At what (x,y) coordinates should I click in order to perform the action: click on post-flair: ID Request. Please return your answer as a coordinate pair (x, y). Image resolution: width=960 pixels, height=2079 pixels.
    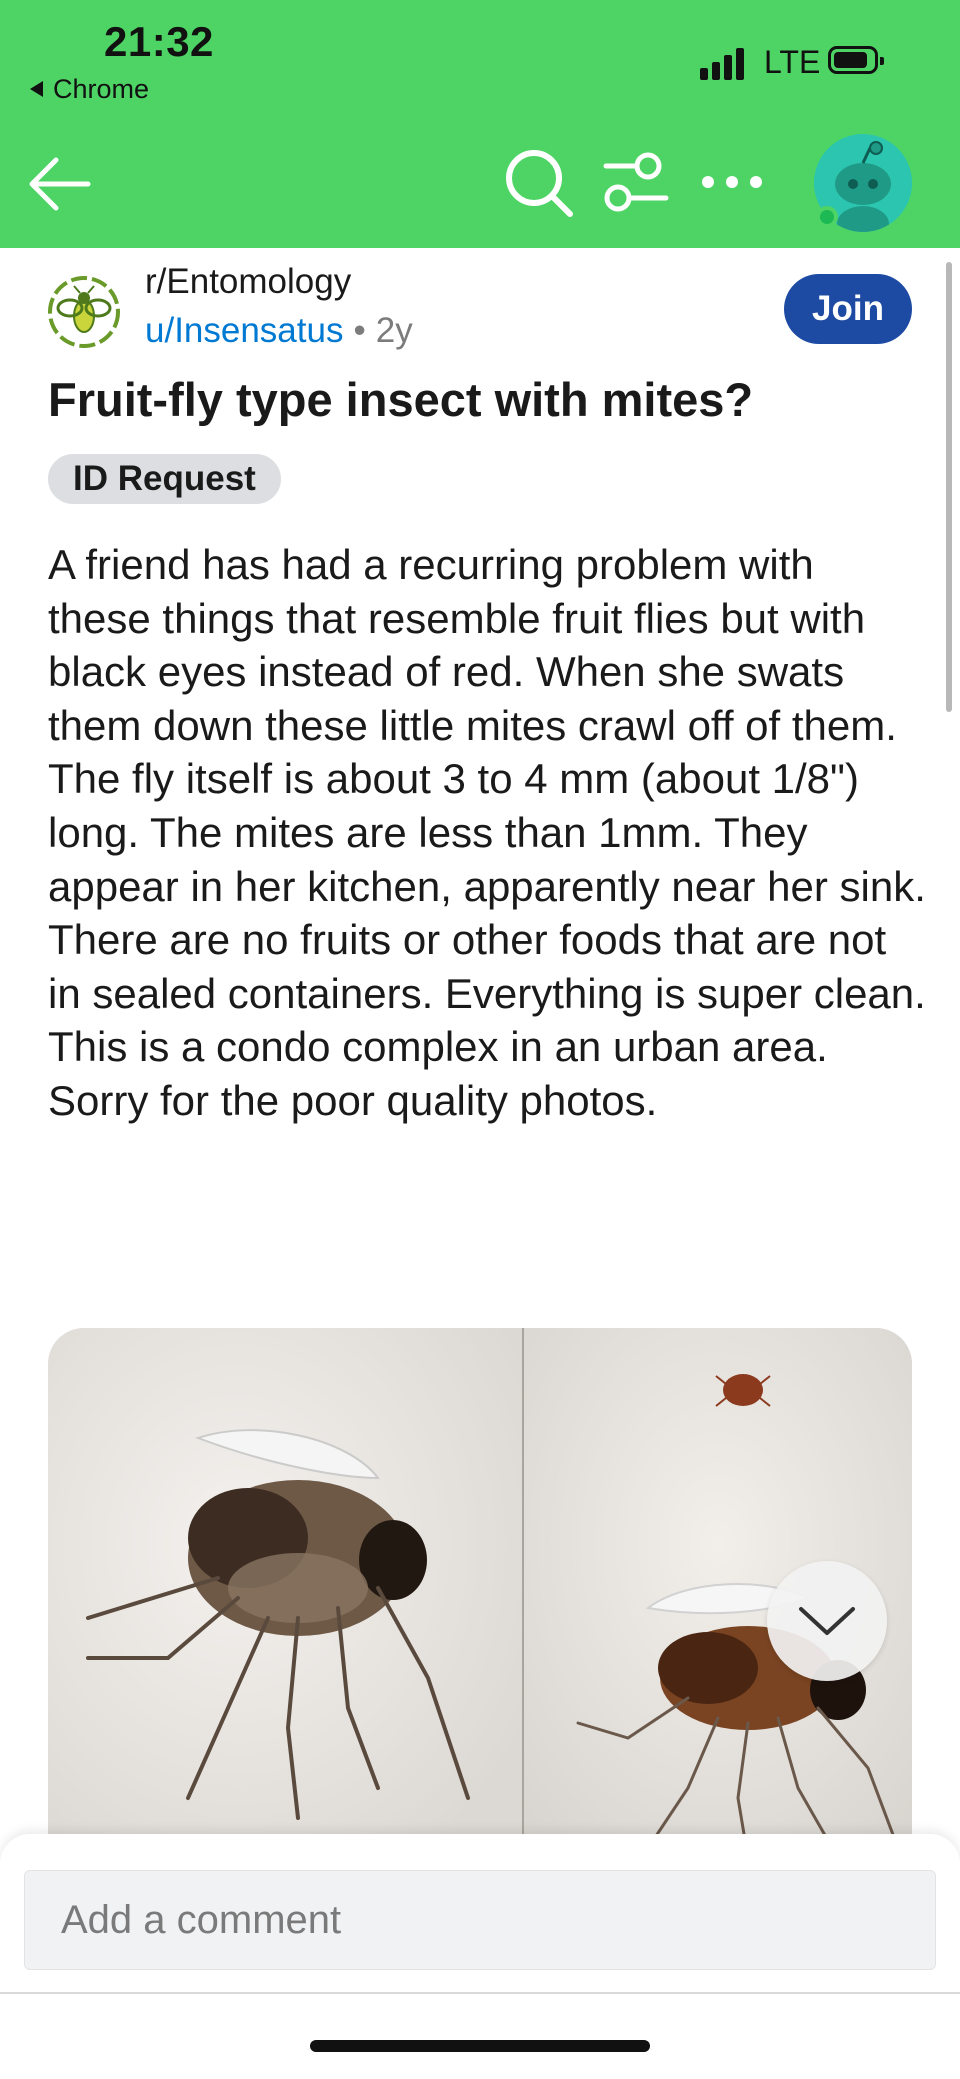
    Looking at the image, I should click on (164, 479).